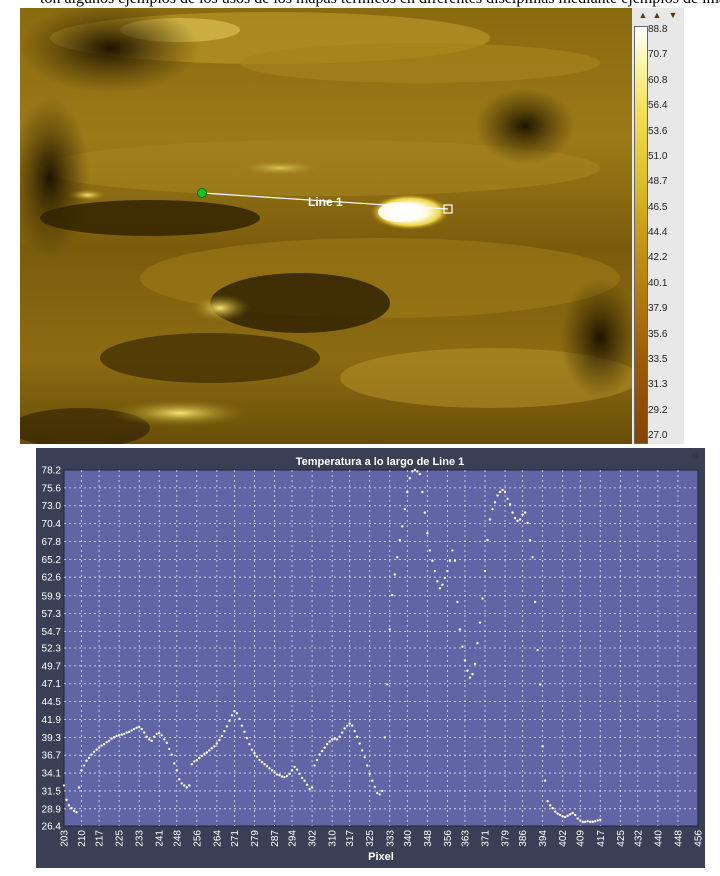 The image size is (720, 876). What do you see at coordinates (140, 838) in the screenshot?
I see `x-tick-label: 233` at bounding box center [140, 838].